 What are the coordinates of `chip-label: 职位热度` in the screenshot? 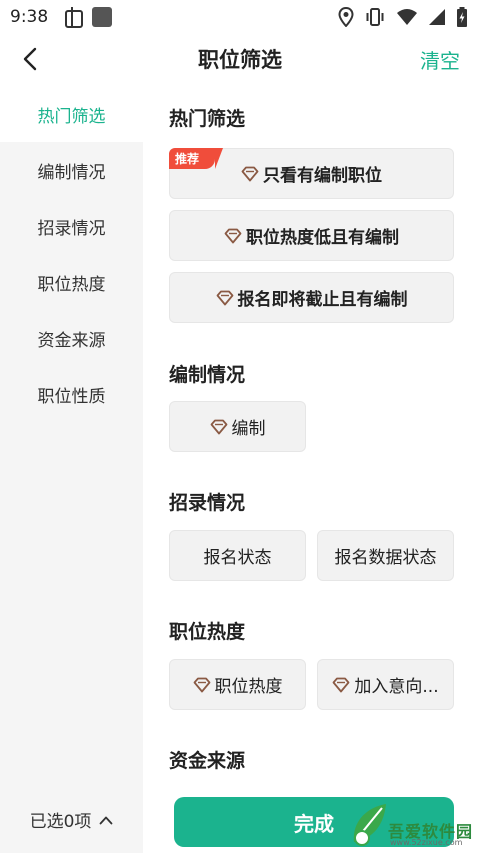 It's located at (248, 687).